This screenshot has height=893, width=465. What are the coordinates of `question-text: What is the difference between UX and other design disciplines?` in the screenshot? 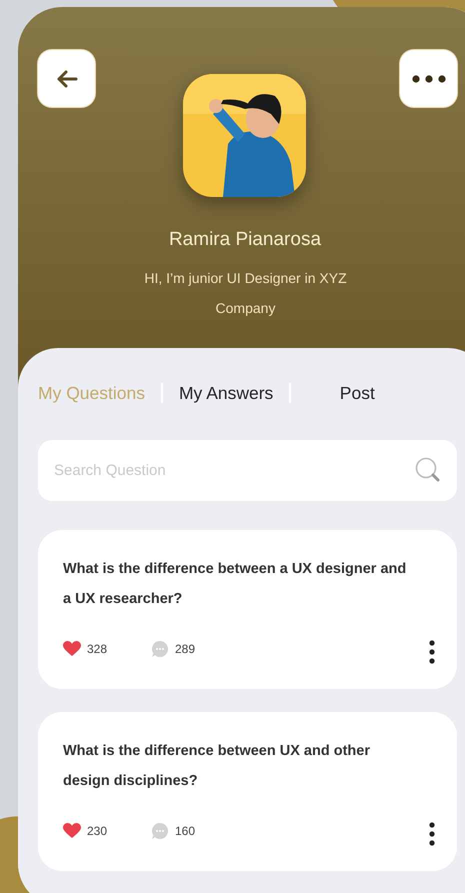 It's located at (217, 766).